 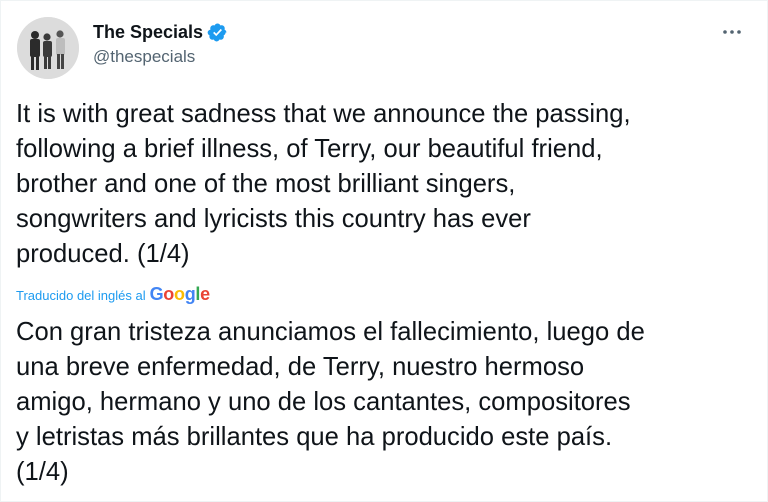 I want to click on translation-label: Traducido del inglés al, so click(x=81, y=295).